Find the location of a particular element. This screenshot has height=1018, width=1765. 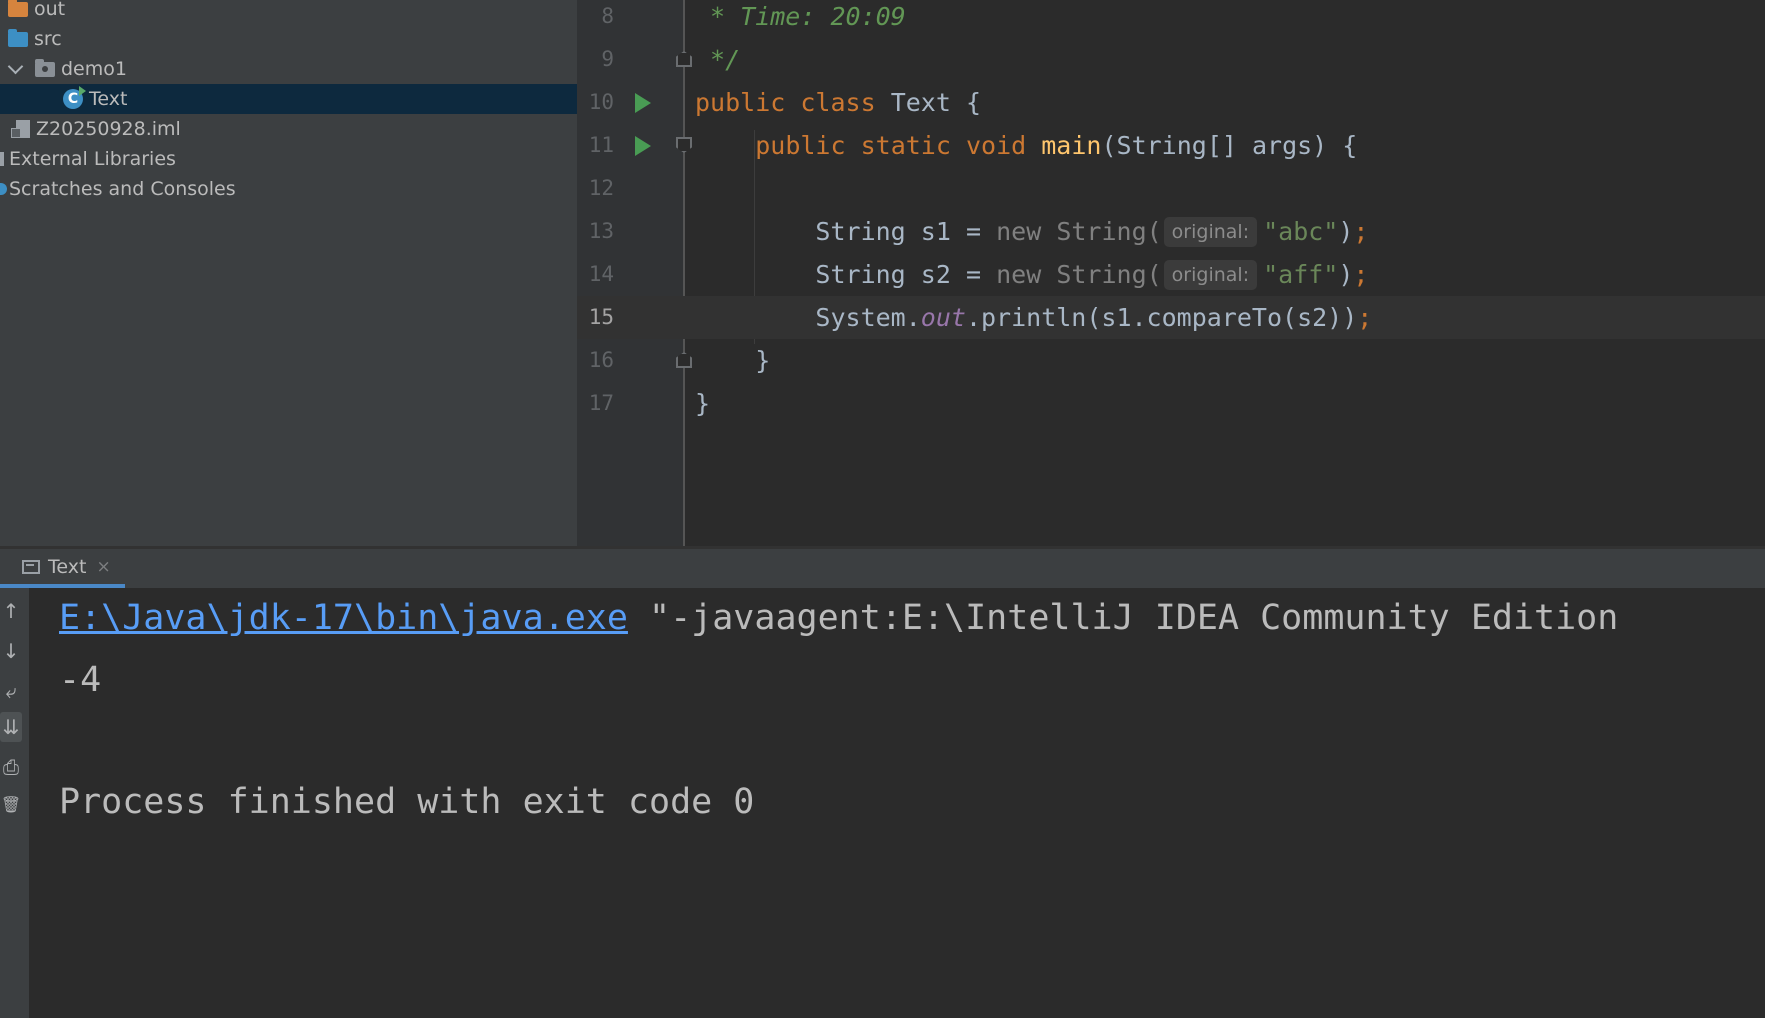

run-class-icon is located at coordinates (643, 103).